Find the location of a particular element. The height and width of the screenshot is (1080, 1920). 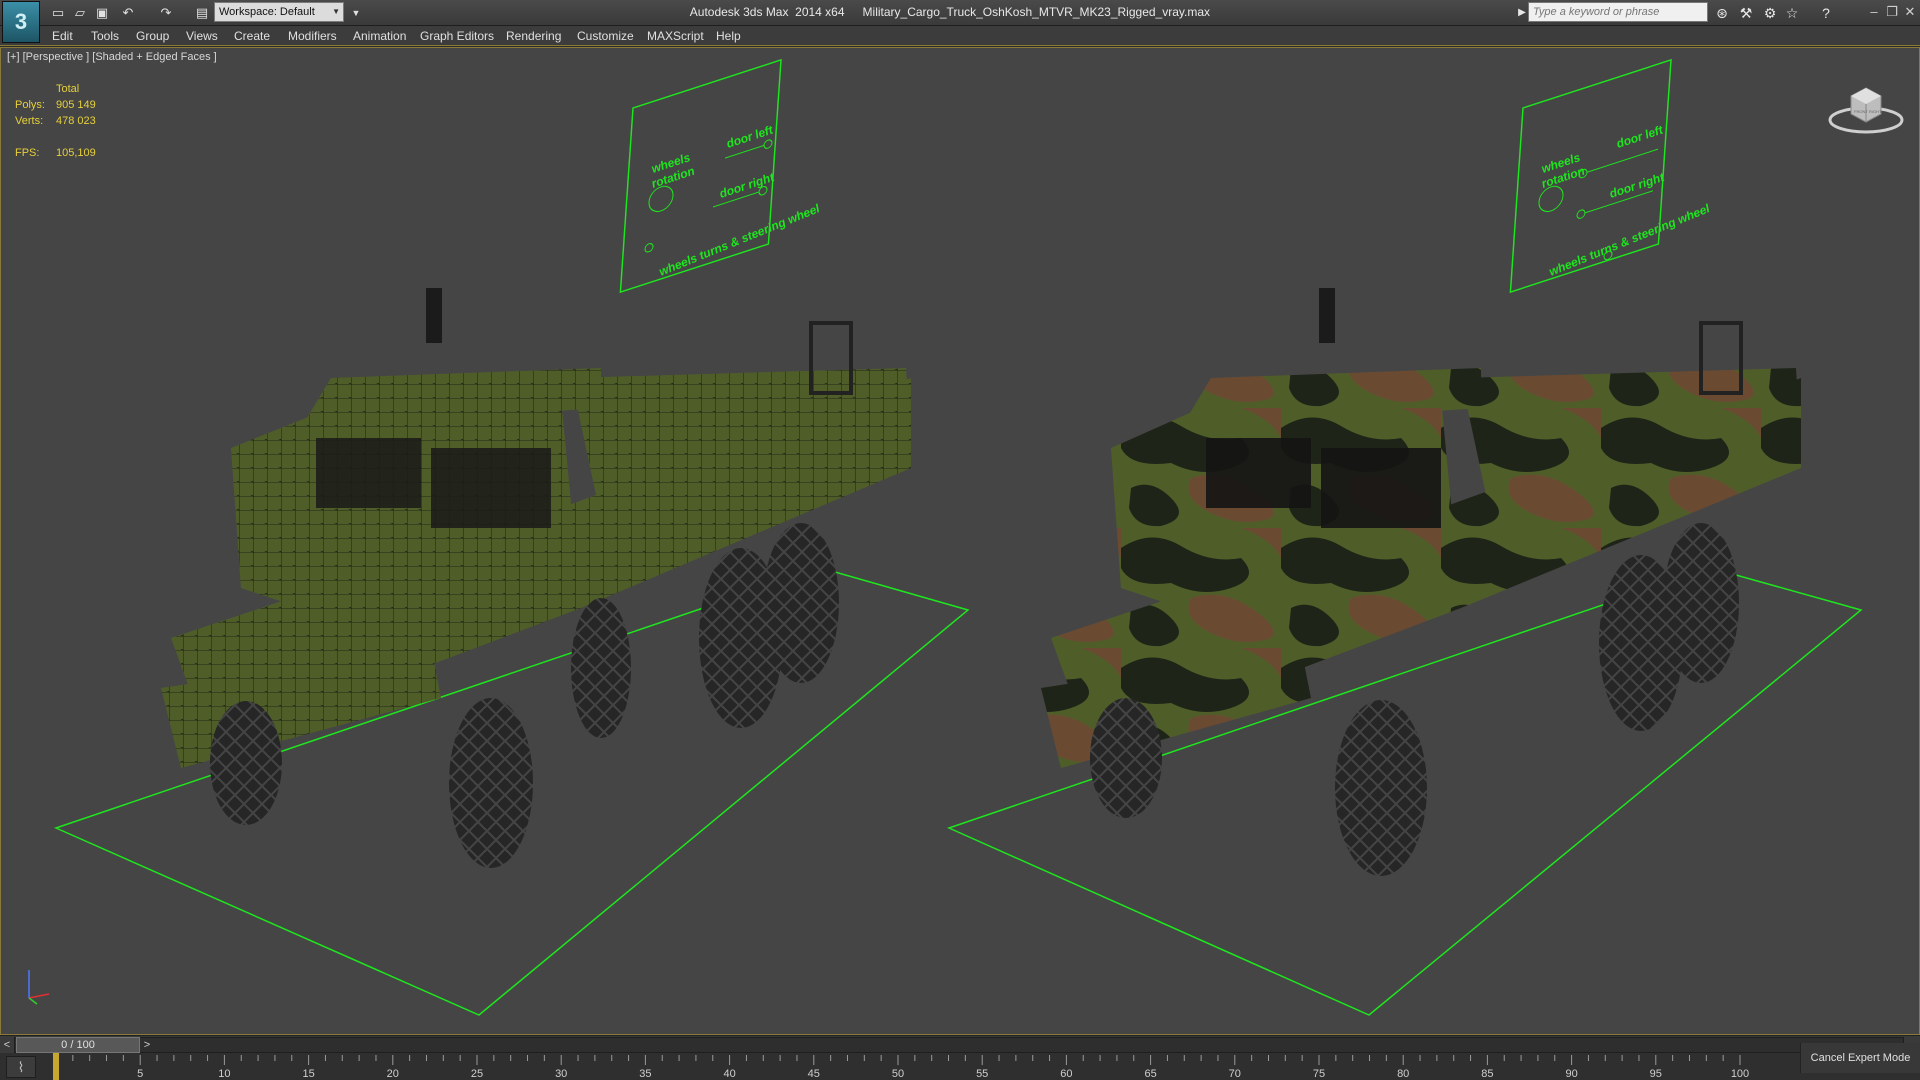

rig-right-door-left: door left is located at coordinates (1640, 136).